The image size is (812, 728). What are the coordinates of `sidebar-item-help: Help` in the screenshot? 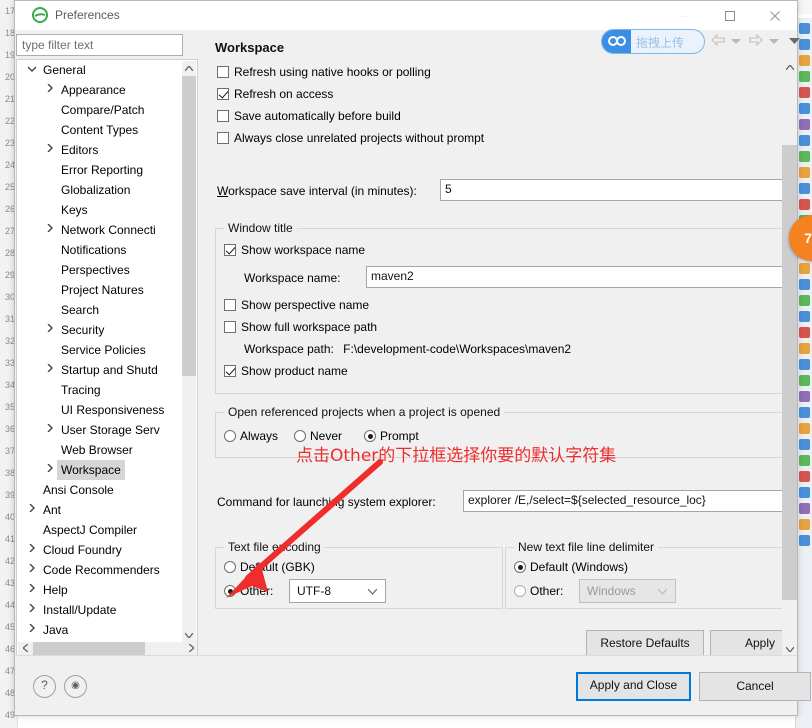 It's located at (101, 590).